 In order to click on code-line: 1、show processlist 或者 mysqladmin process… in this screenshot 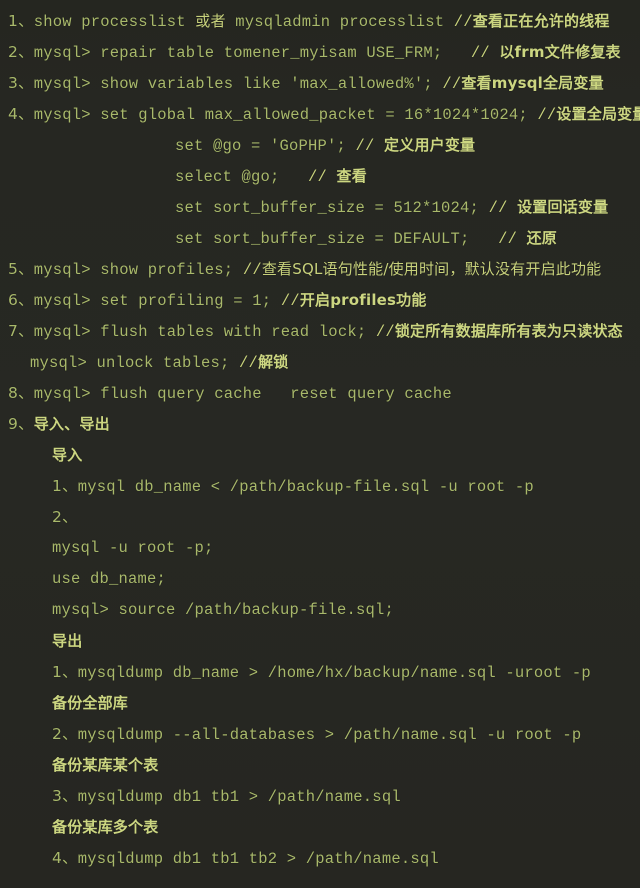, I will do `click(320, 21)`.